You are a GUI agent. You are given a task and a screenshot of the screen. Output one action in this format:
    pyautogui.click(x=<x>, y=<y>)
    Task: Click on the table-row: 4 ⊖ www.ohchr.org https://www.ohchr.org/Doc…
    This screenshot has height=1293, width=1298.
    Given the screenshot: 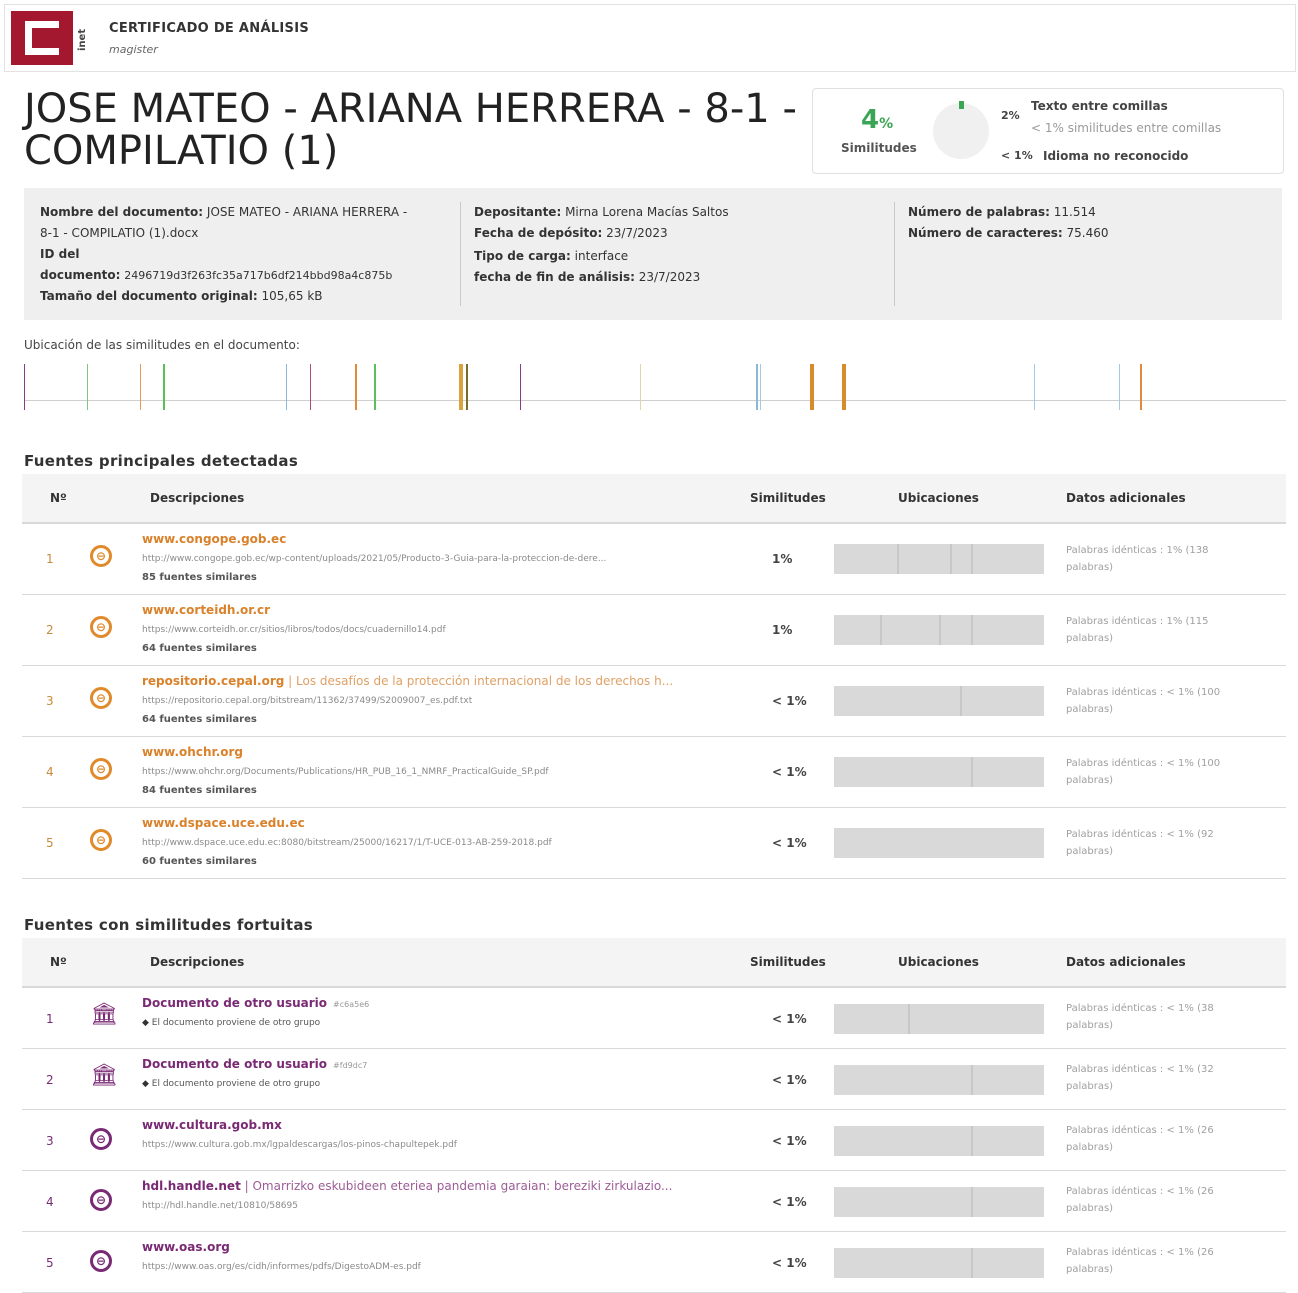 What is the action you would take?
    pyautogui.click(x=654, y=772)
    